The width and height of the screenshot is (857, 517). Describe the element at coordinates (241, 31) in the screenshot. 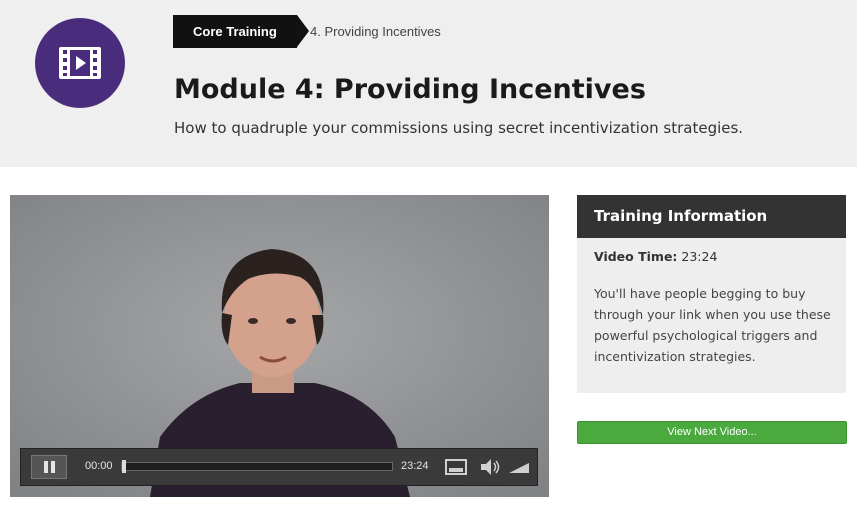

I see `breadcrumb-section: Core Training` at that location.